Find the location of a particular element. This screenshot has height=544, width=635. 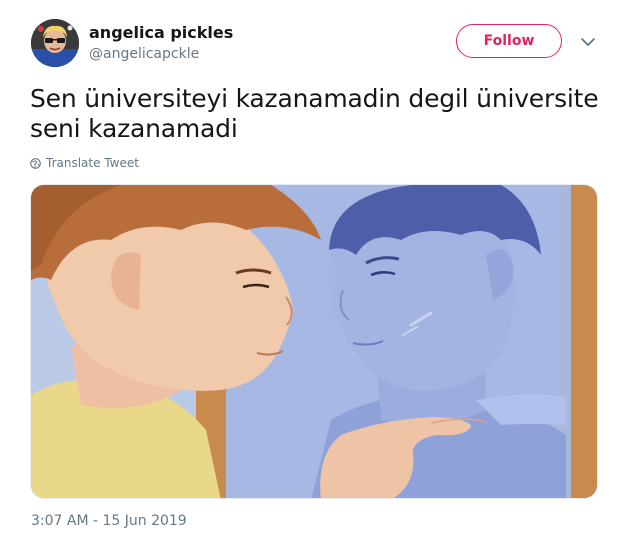

translate-label: Translate Tweet is located at coordinates (92, 163).